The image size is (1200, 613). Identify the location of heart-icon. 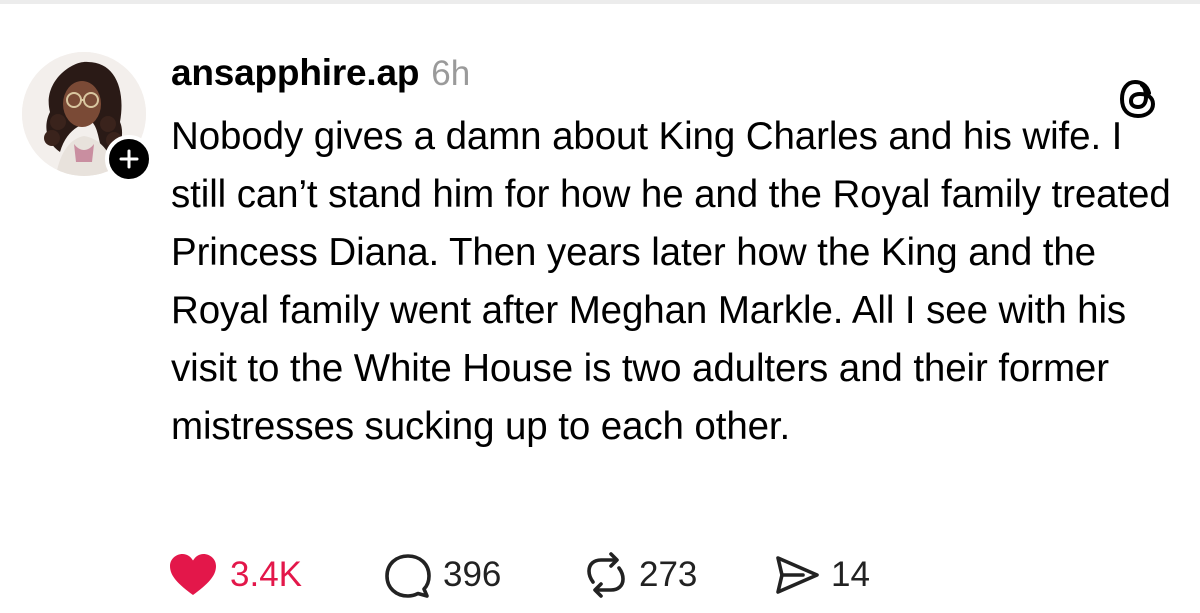
(193, 574).